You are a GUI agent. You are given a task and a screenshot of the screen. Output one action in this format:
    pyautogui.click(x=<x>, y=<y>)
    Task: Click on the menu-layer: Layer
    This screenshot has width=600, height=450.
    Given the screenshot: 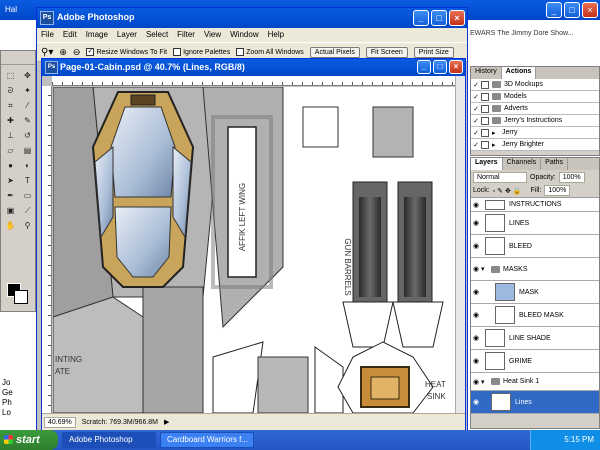 What is the action you would take?
    pyautogui.click(x=127, y=35)
    